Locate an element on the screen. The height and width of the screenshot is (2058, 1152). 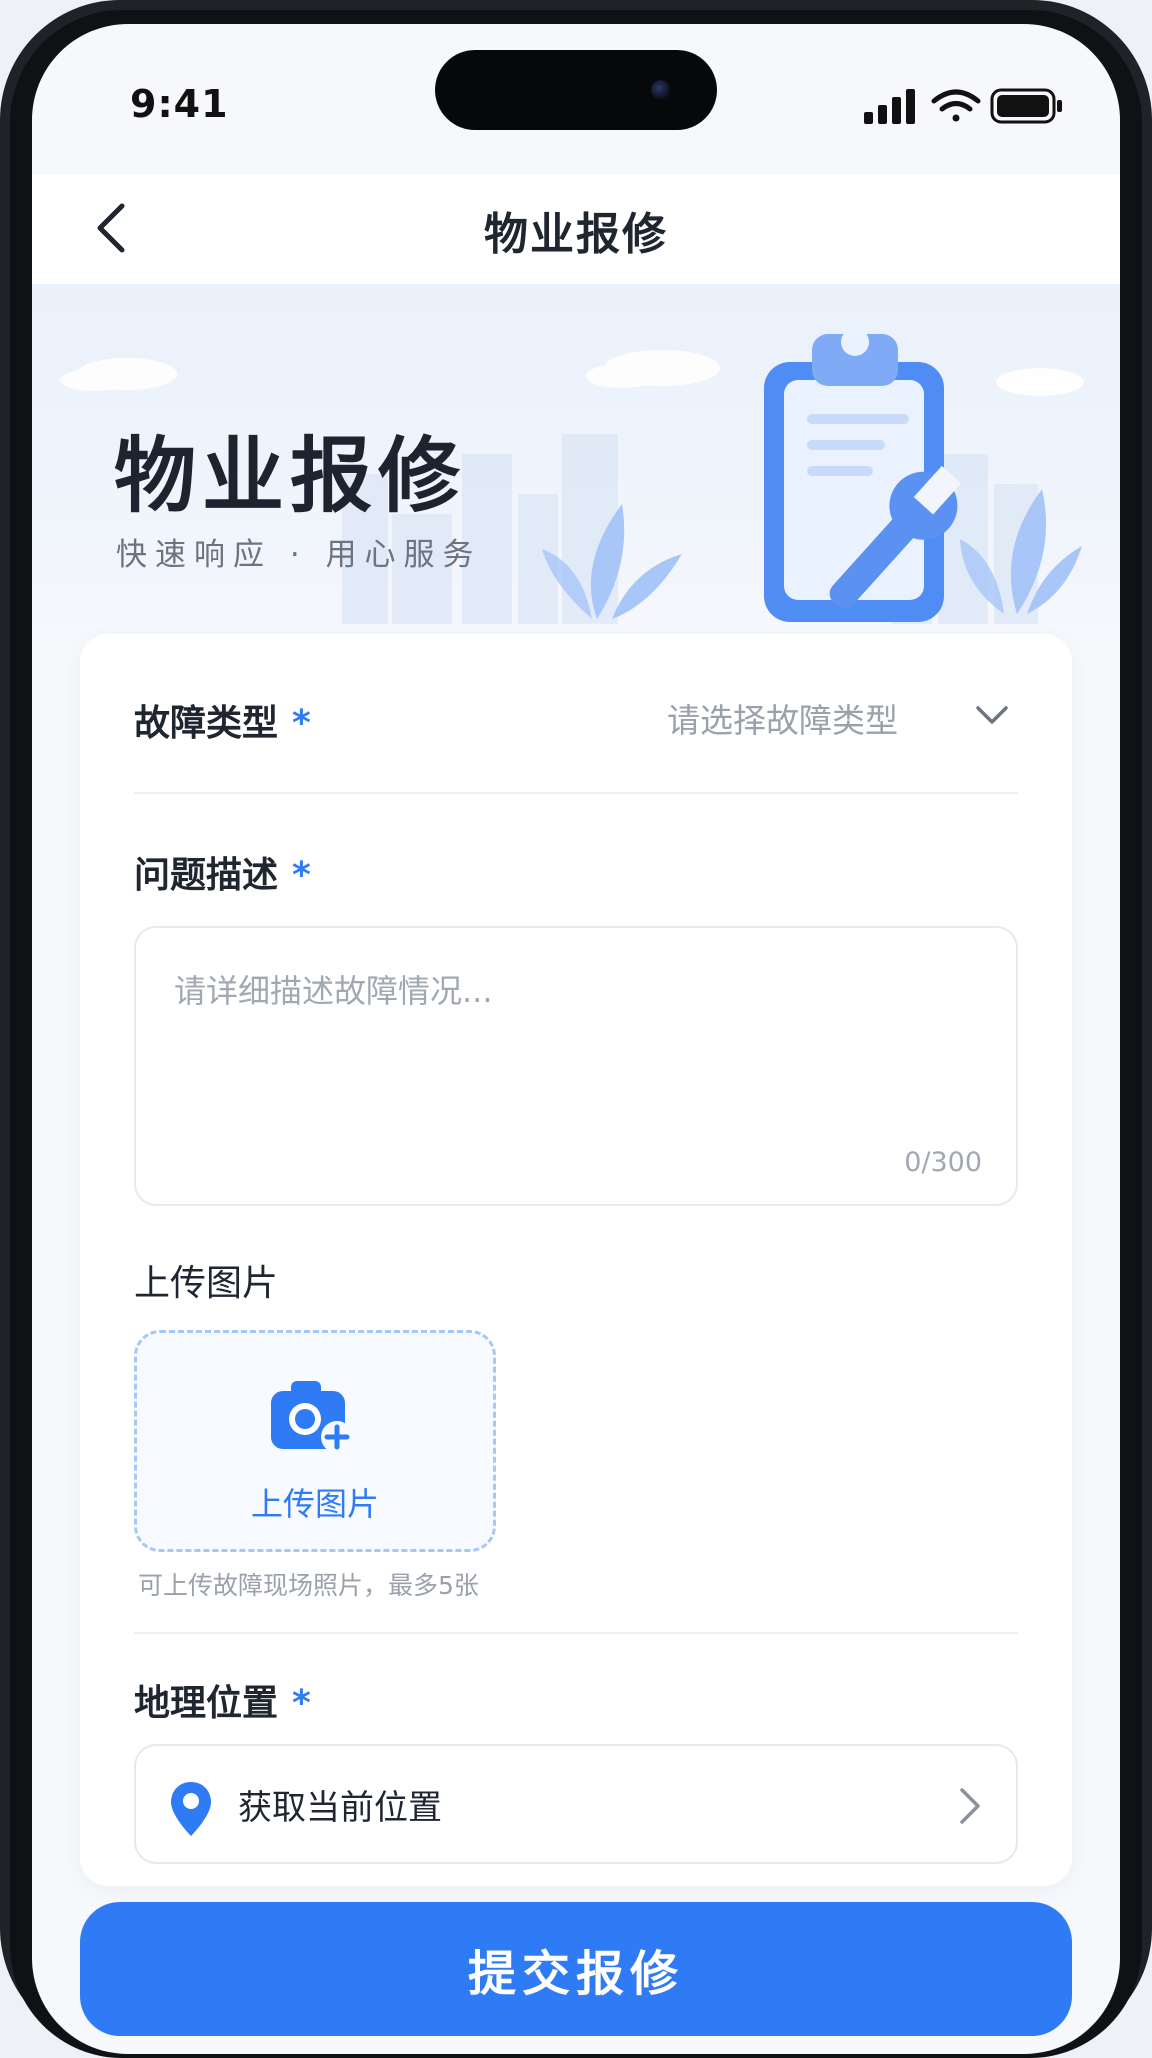
chevron-down-icon is located at coordinates (992, 715).